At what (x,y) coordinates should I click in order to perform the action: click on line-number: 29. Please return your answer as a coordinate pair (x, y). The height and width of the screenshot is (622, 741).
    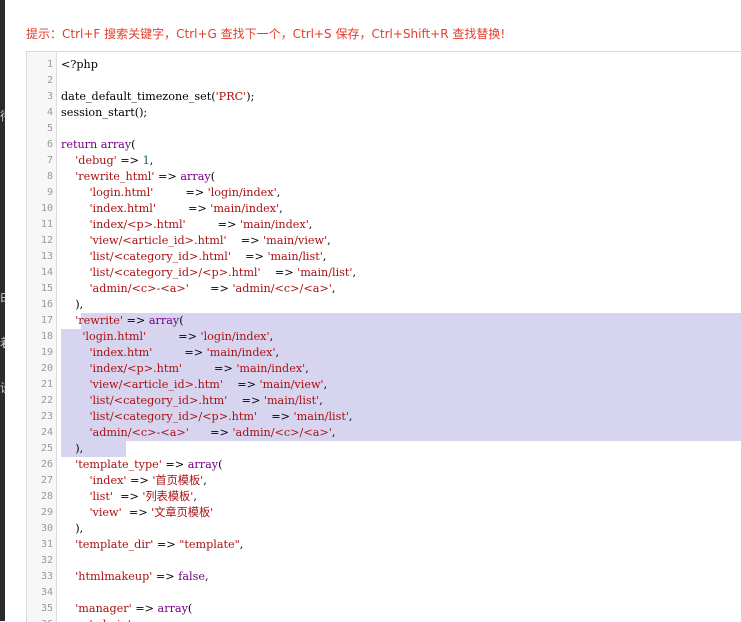
    Looking at the image, I should click on (46, 512).